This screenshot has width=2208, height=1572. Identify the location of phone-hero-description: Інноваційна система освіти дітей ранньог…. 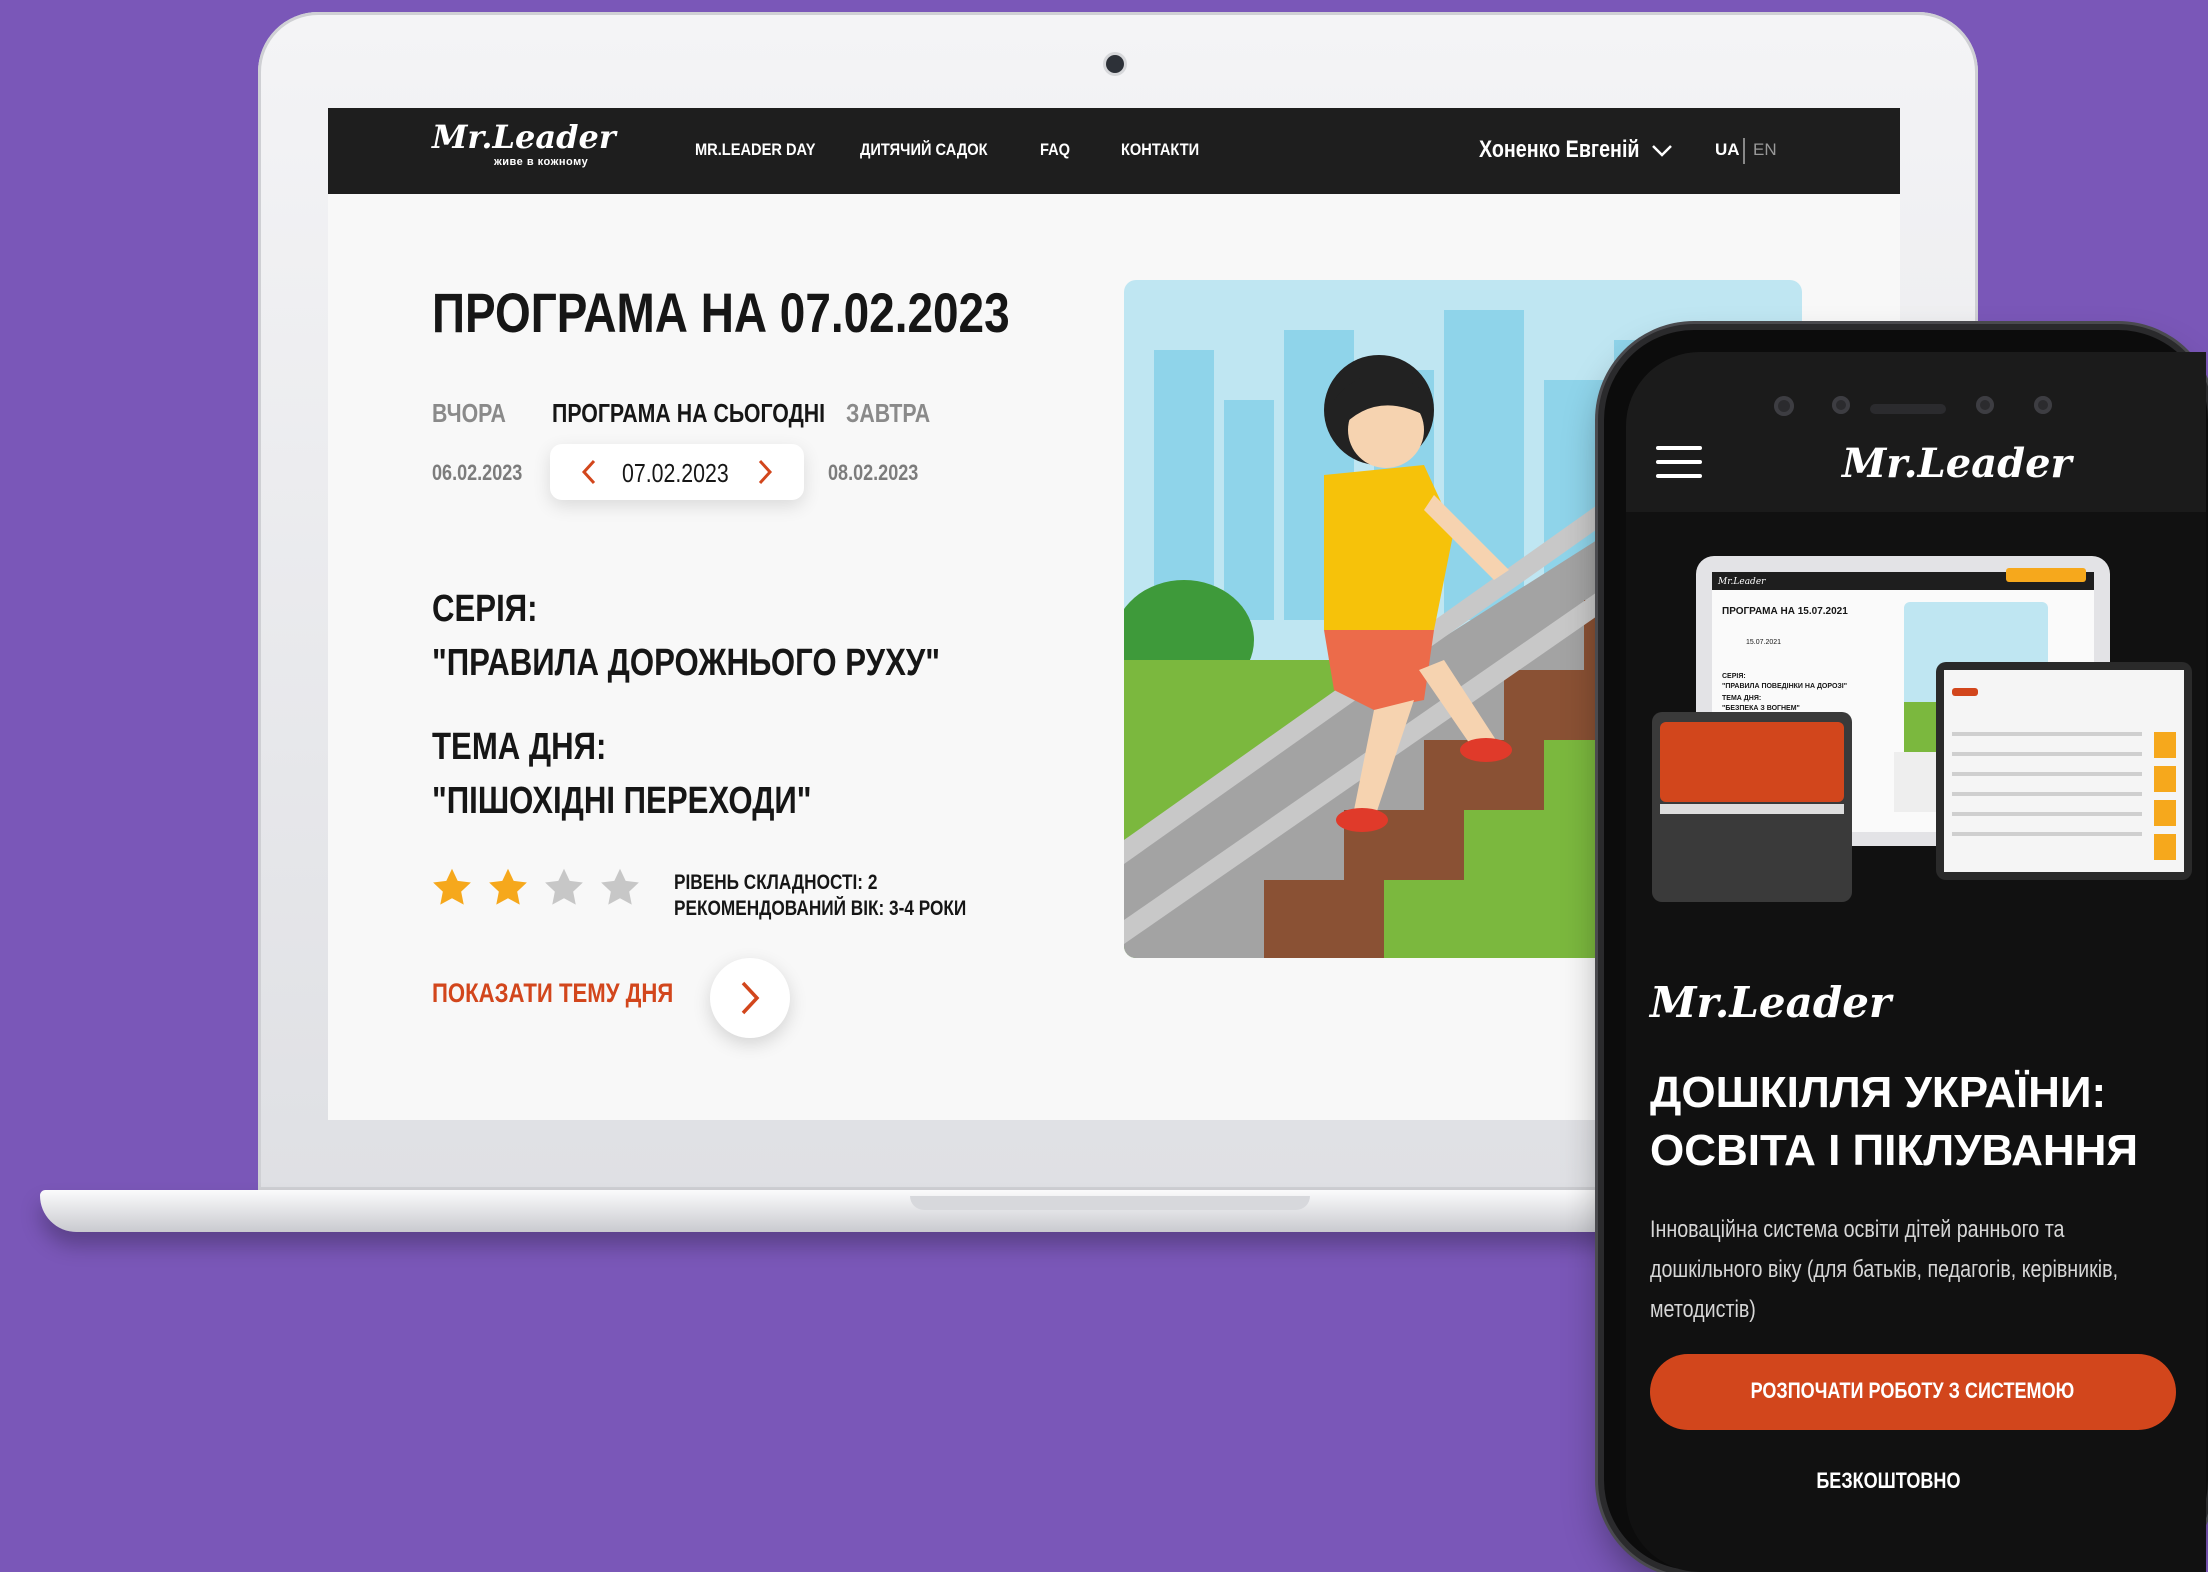
(1884, 1269).